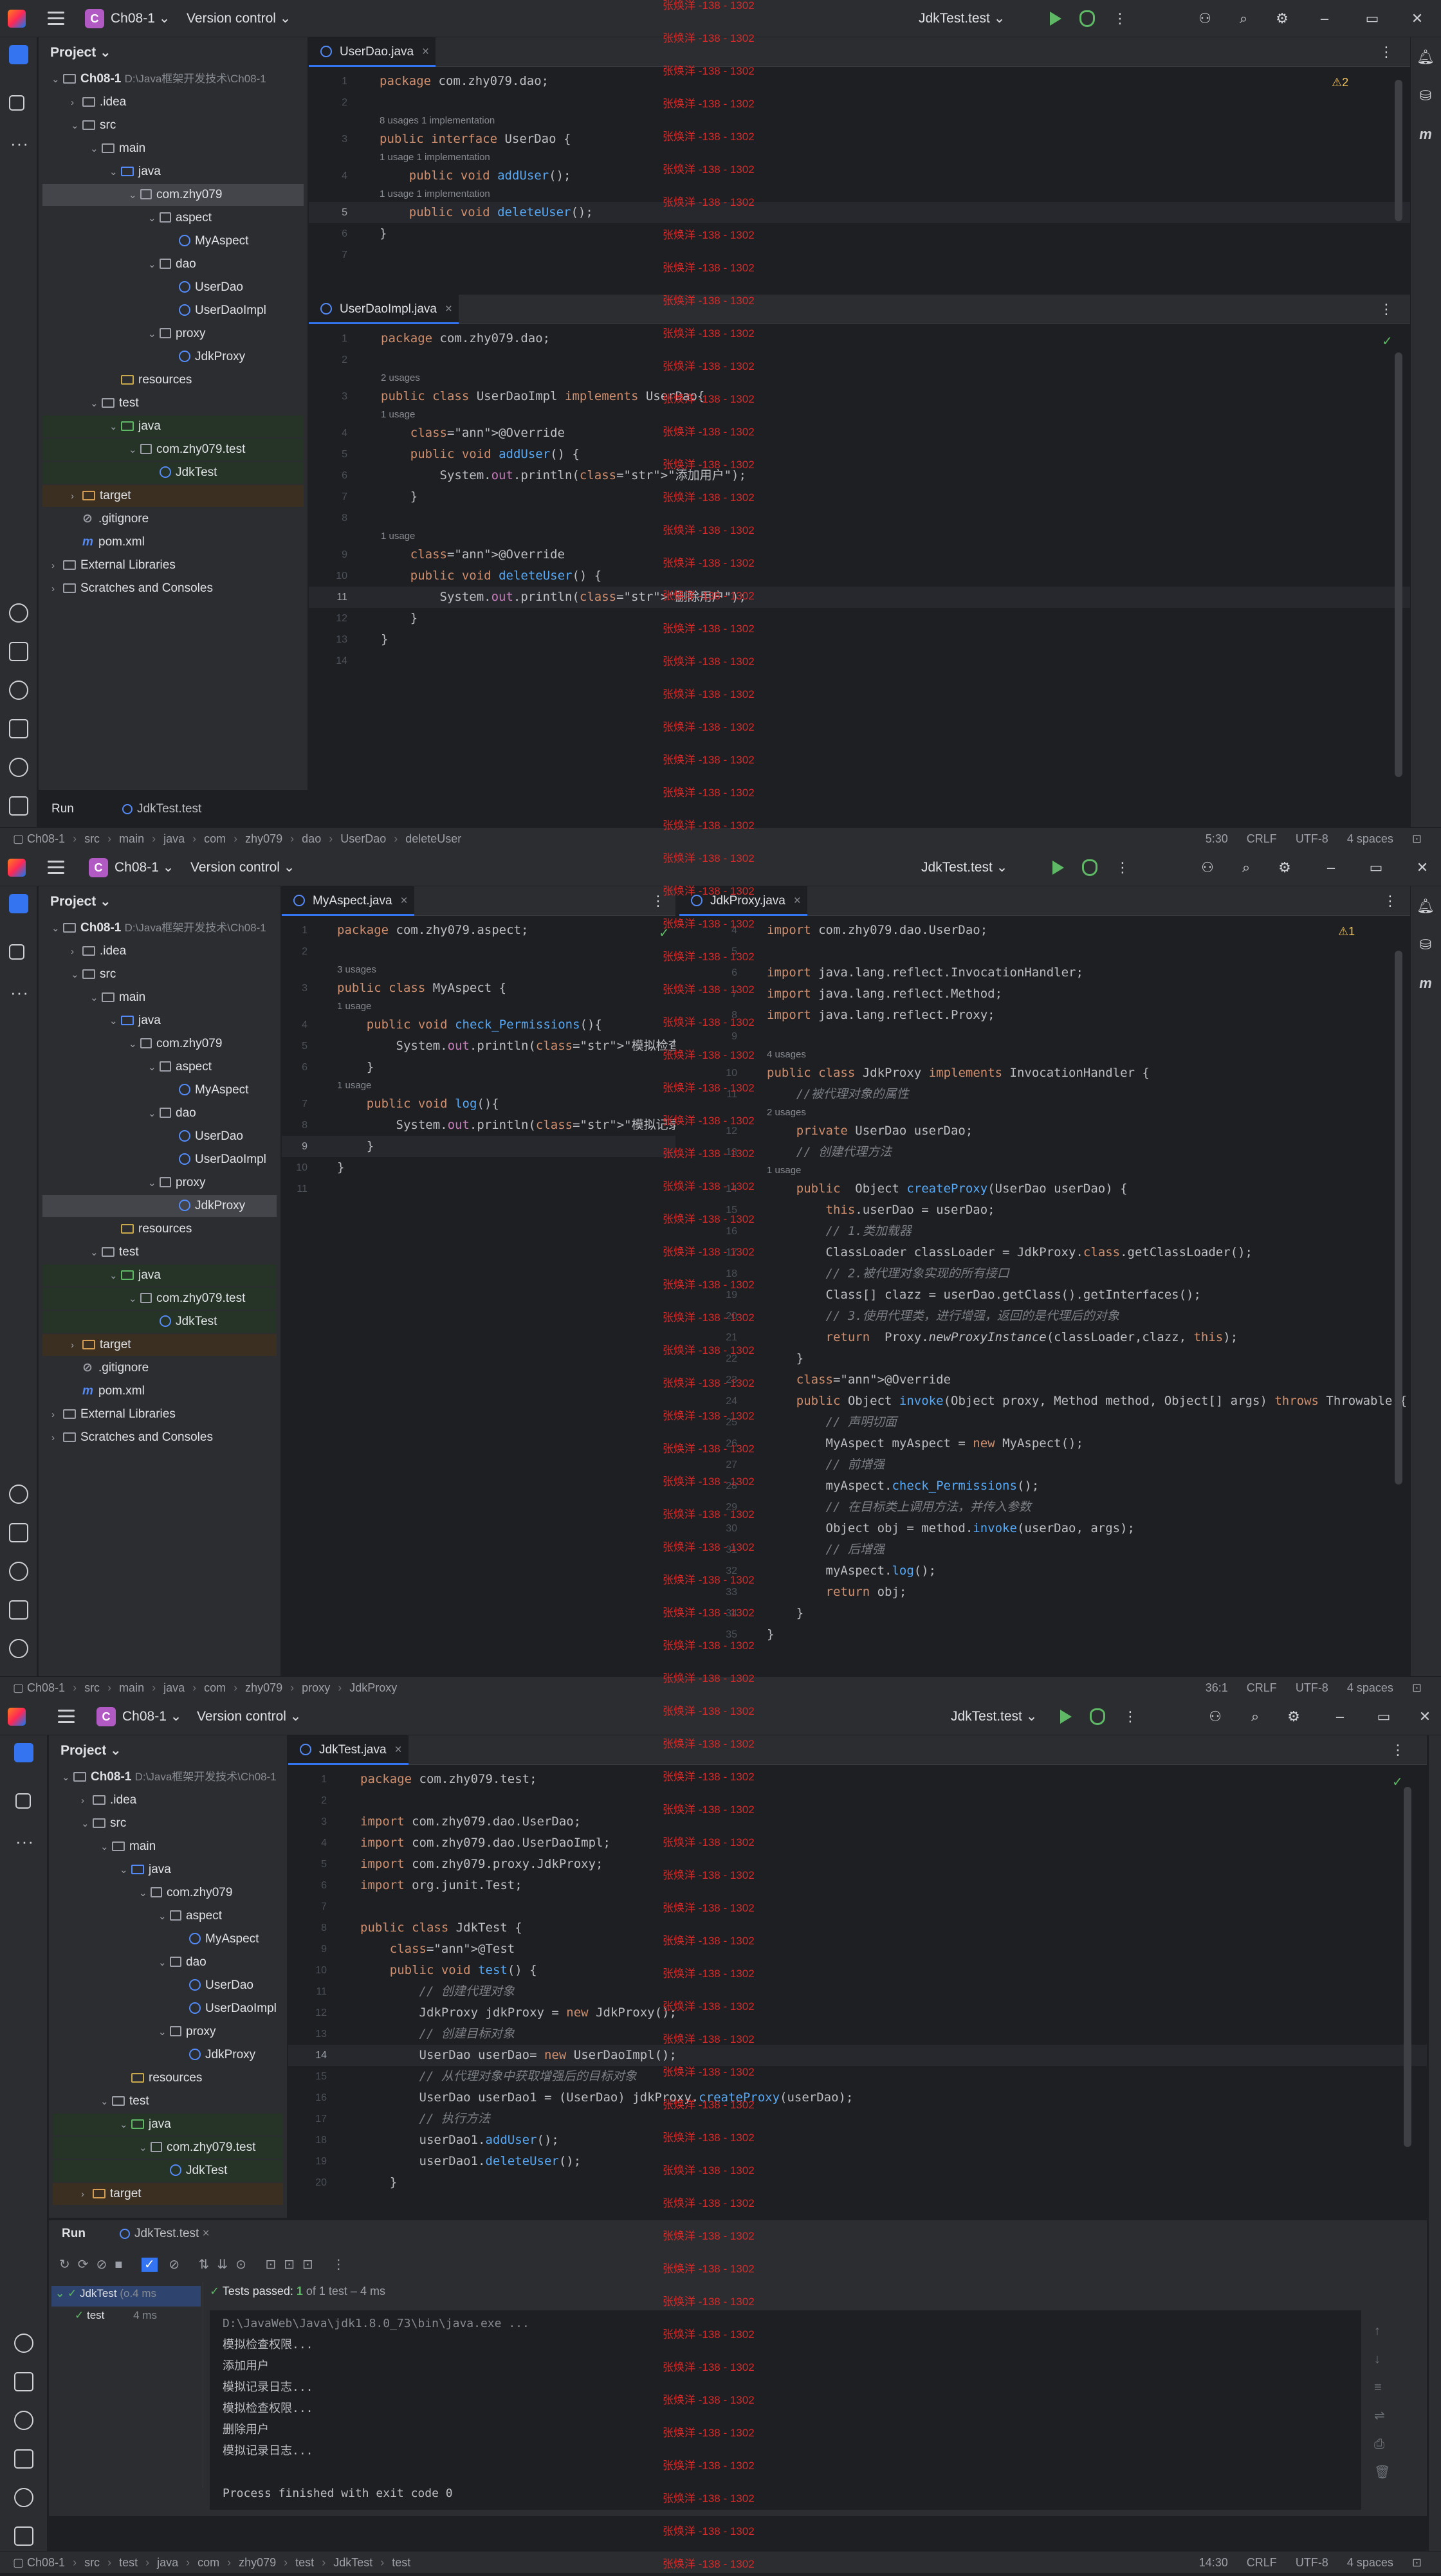  I want to click on tree-idea: › .idea, so click(159, 951).